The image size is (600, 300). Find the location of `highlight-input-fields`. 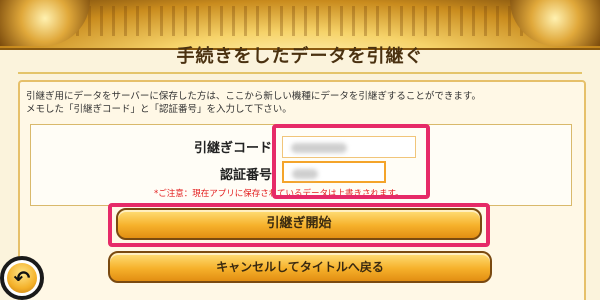

highlight-input-fields is located at coordinates (351, 161).